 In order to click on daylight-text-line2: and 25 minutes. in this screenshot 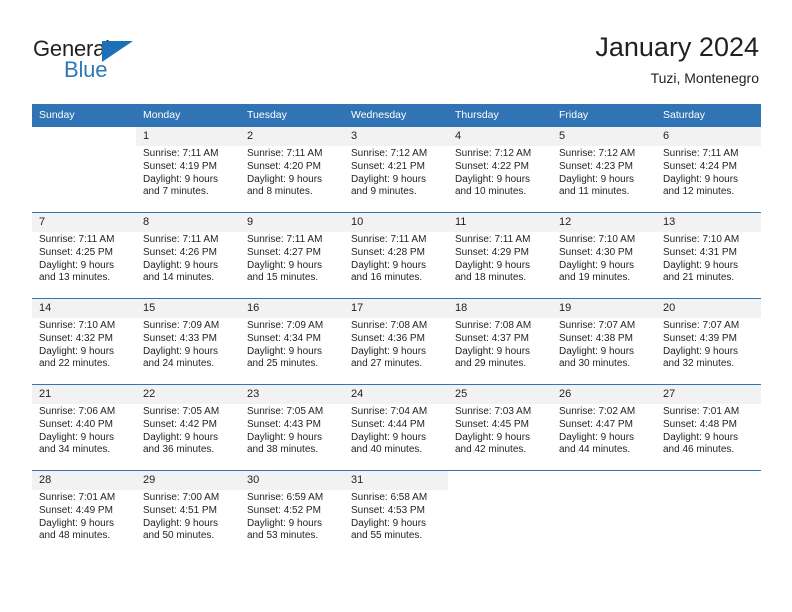, I will do `click(283, 364)`.